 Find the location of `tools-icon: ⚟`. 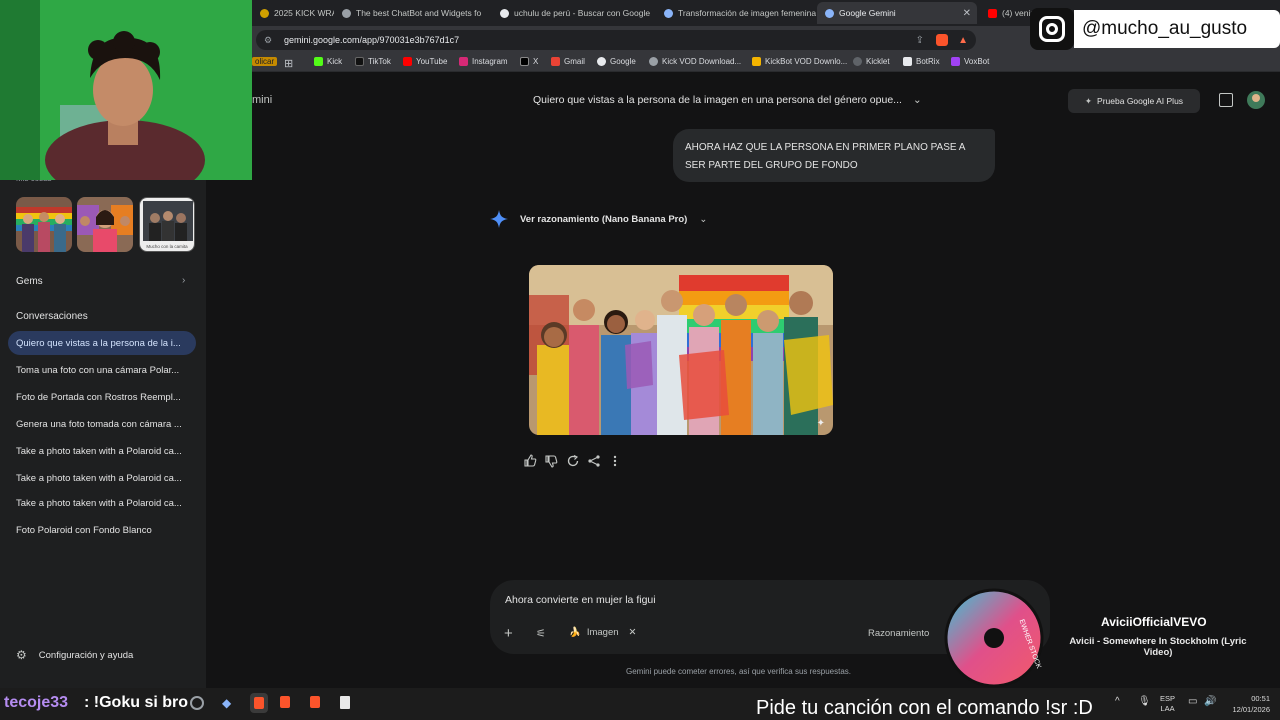

tools-icon: ⚟ is located at coordinates (541, 633).